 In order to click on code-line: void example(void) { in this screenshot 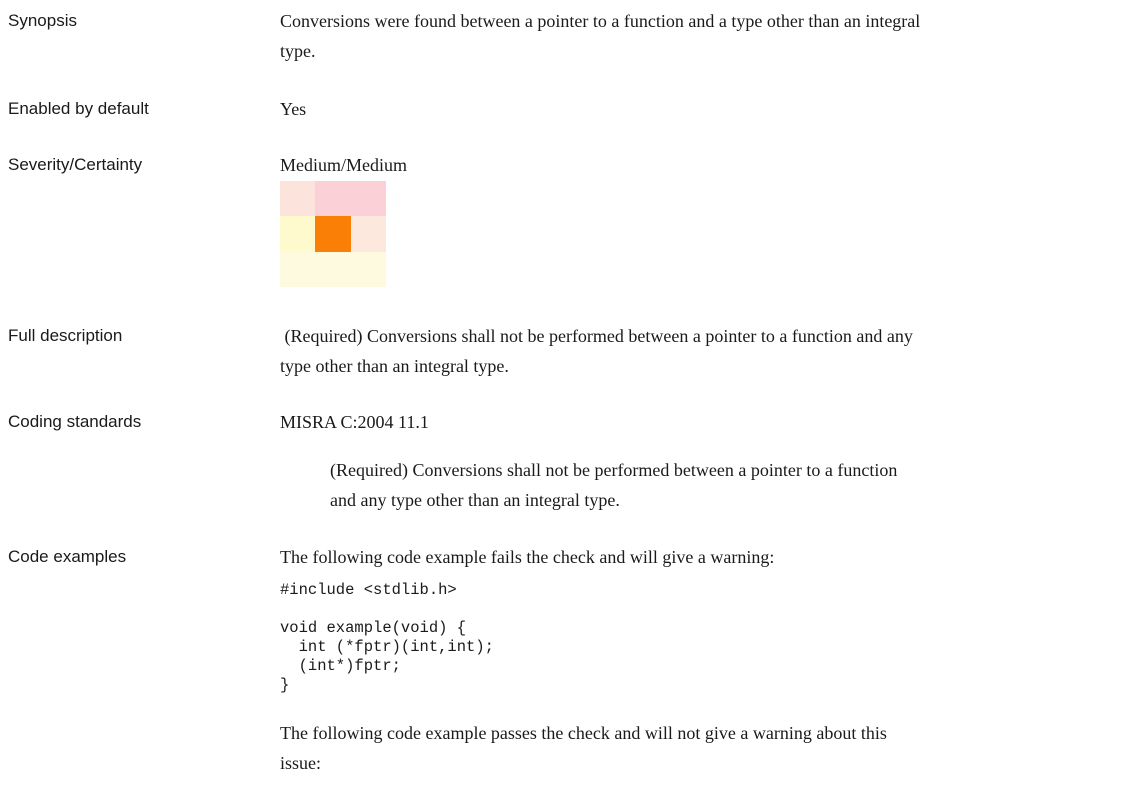, I will do `click(373, 628)`.